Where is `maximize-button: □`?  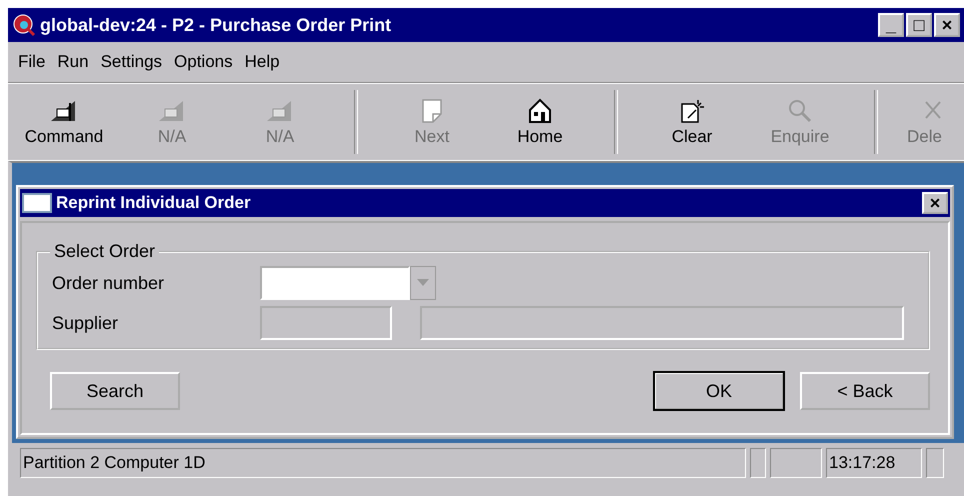
maximize-button: □ is located at coordinates (919, 25).